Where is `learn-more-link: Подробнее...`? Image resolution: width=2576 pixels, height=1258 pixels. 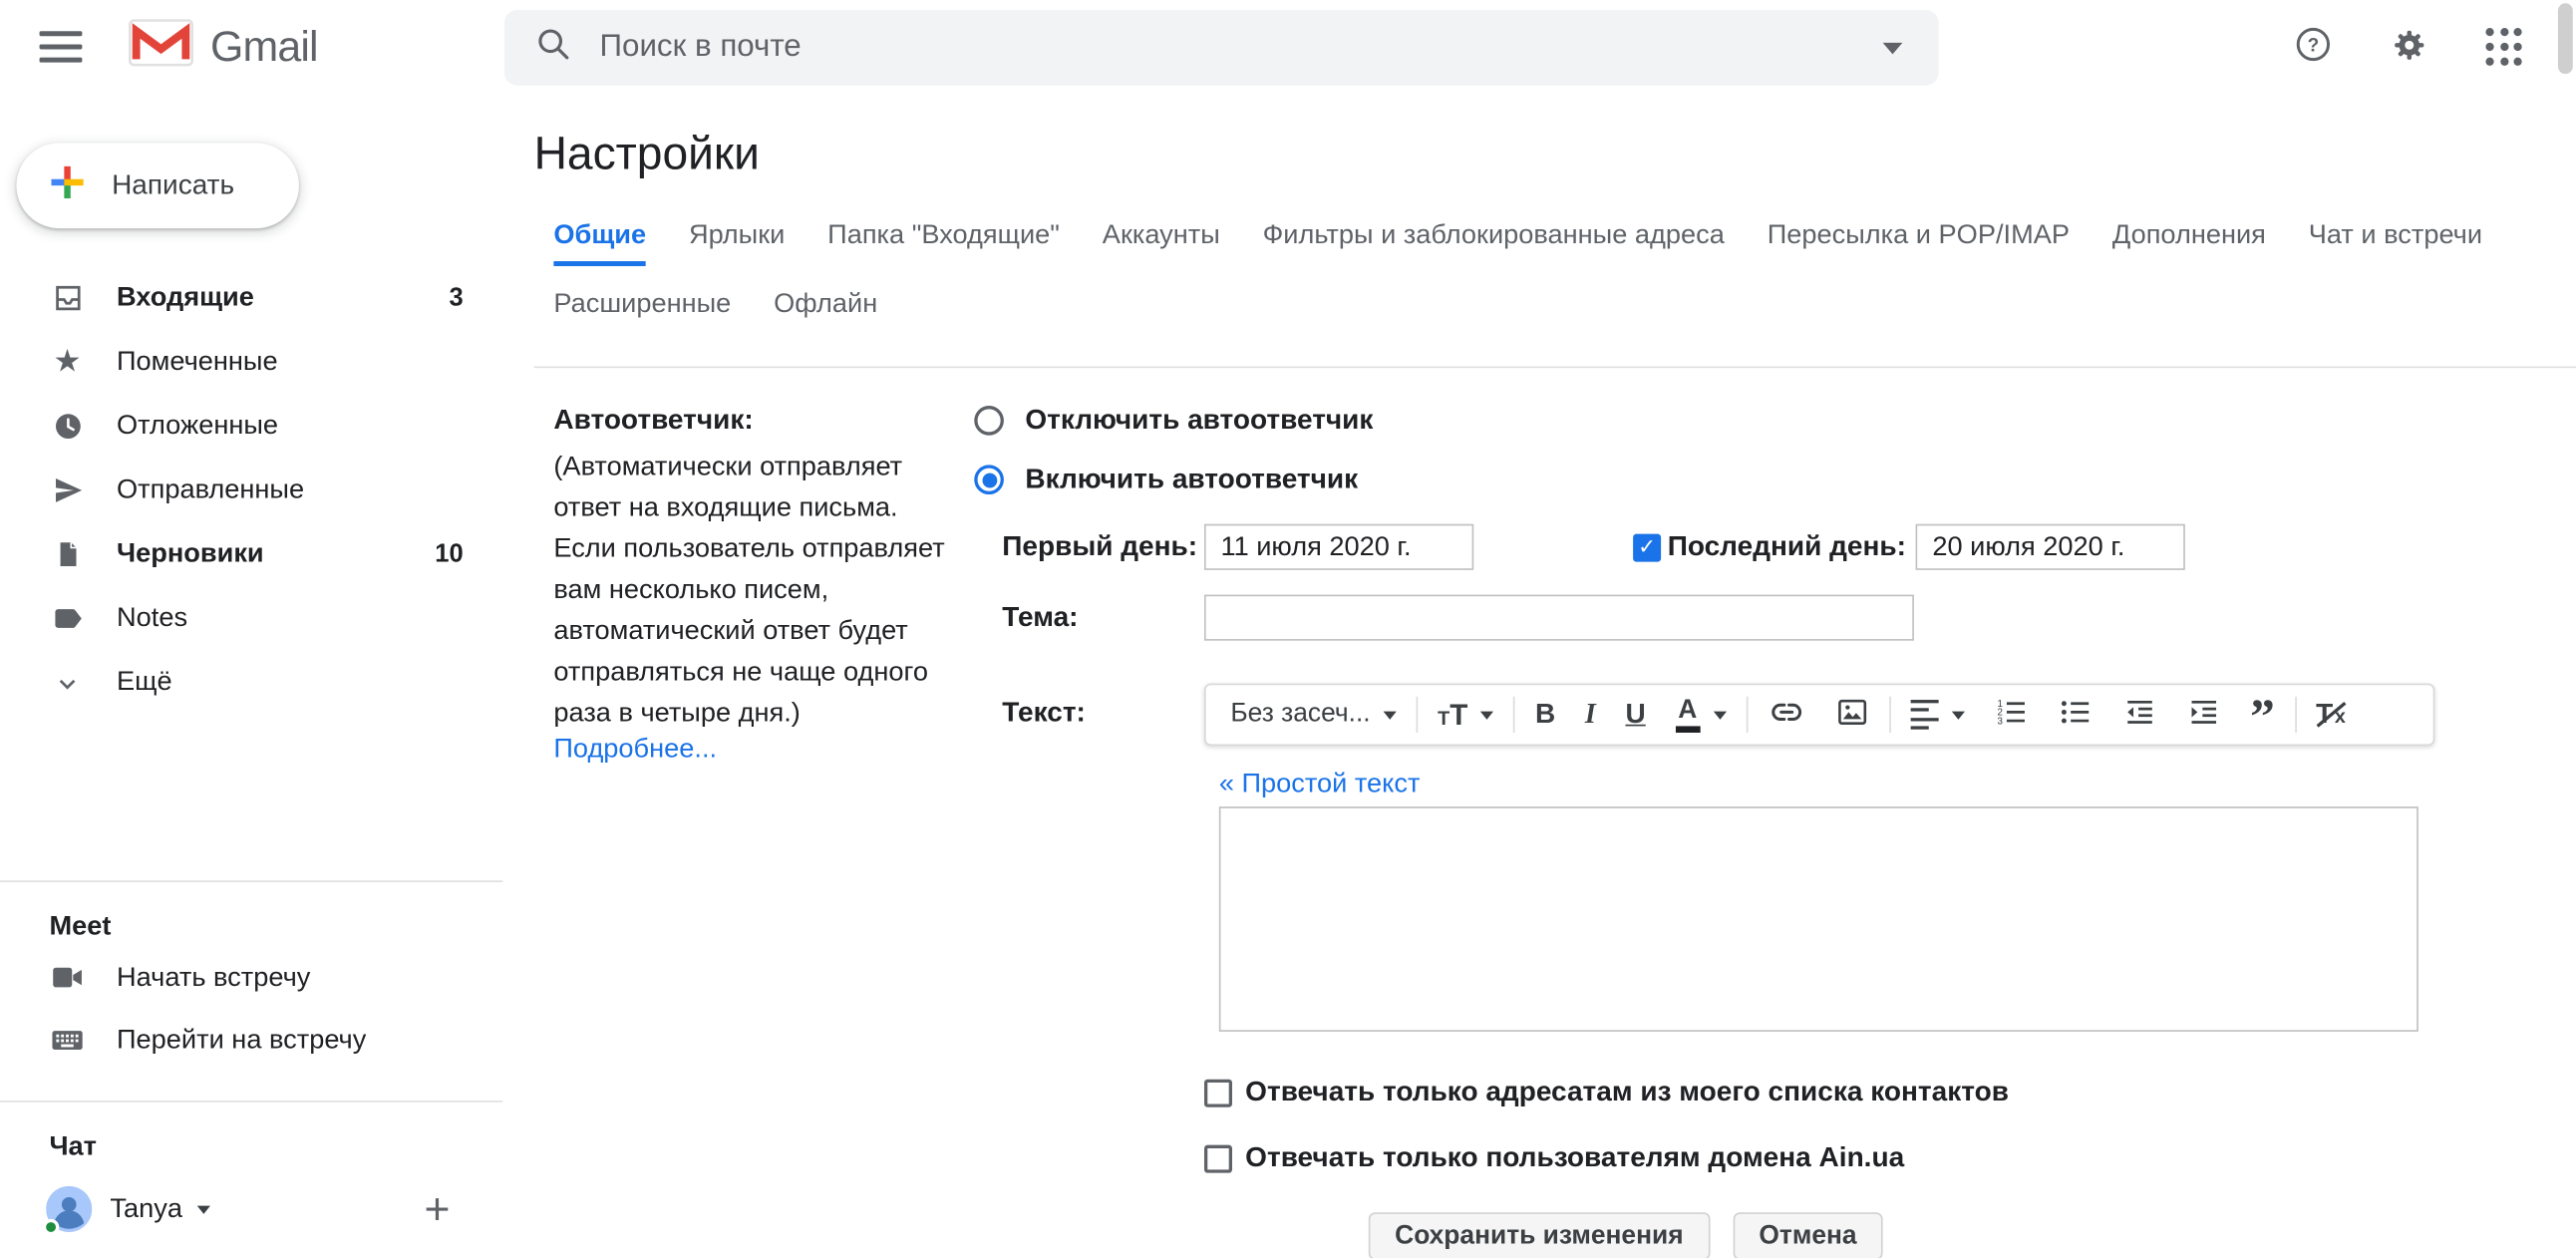
learn-more-link: Подробнее... is located at coordinates (635, 750).